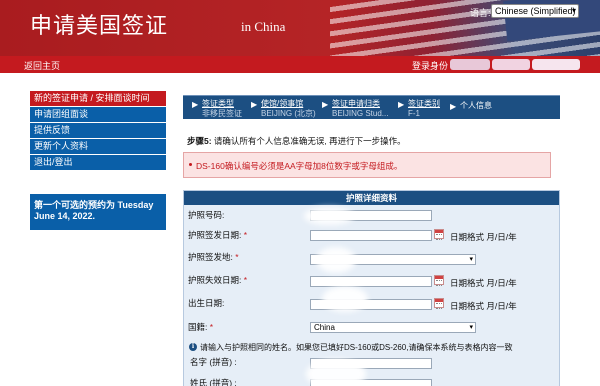  I want to click on step-number: 步骤5:, so click(199, 141).